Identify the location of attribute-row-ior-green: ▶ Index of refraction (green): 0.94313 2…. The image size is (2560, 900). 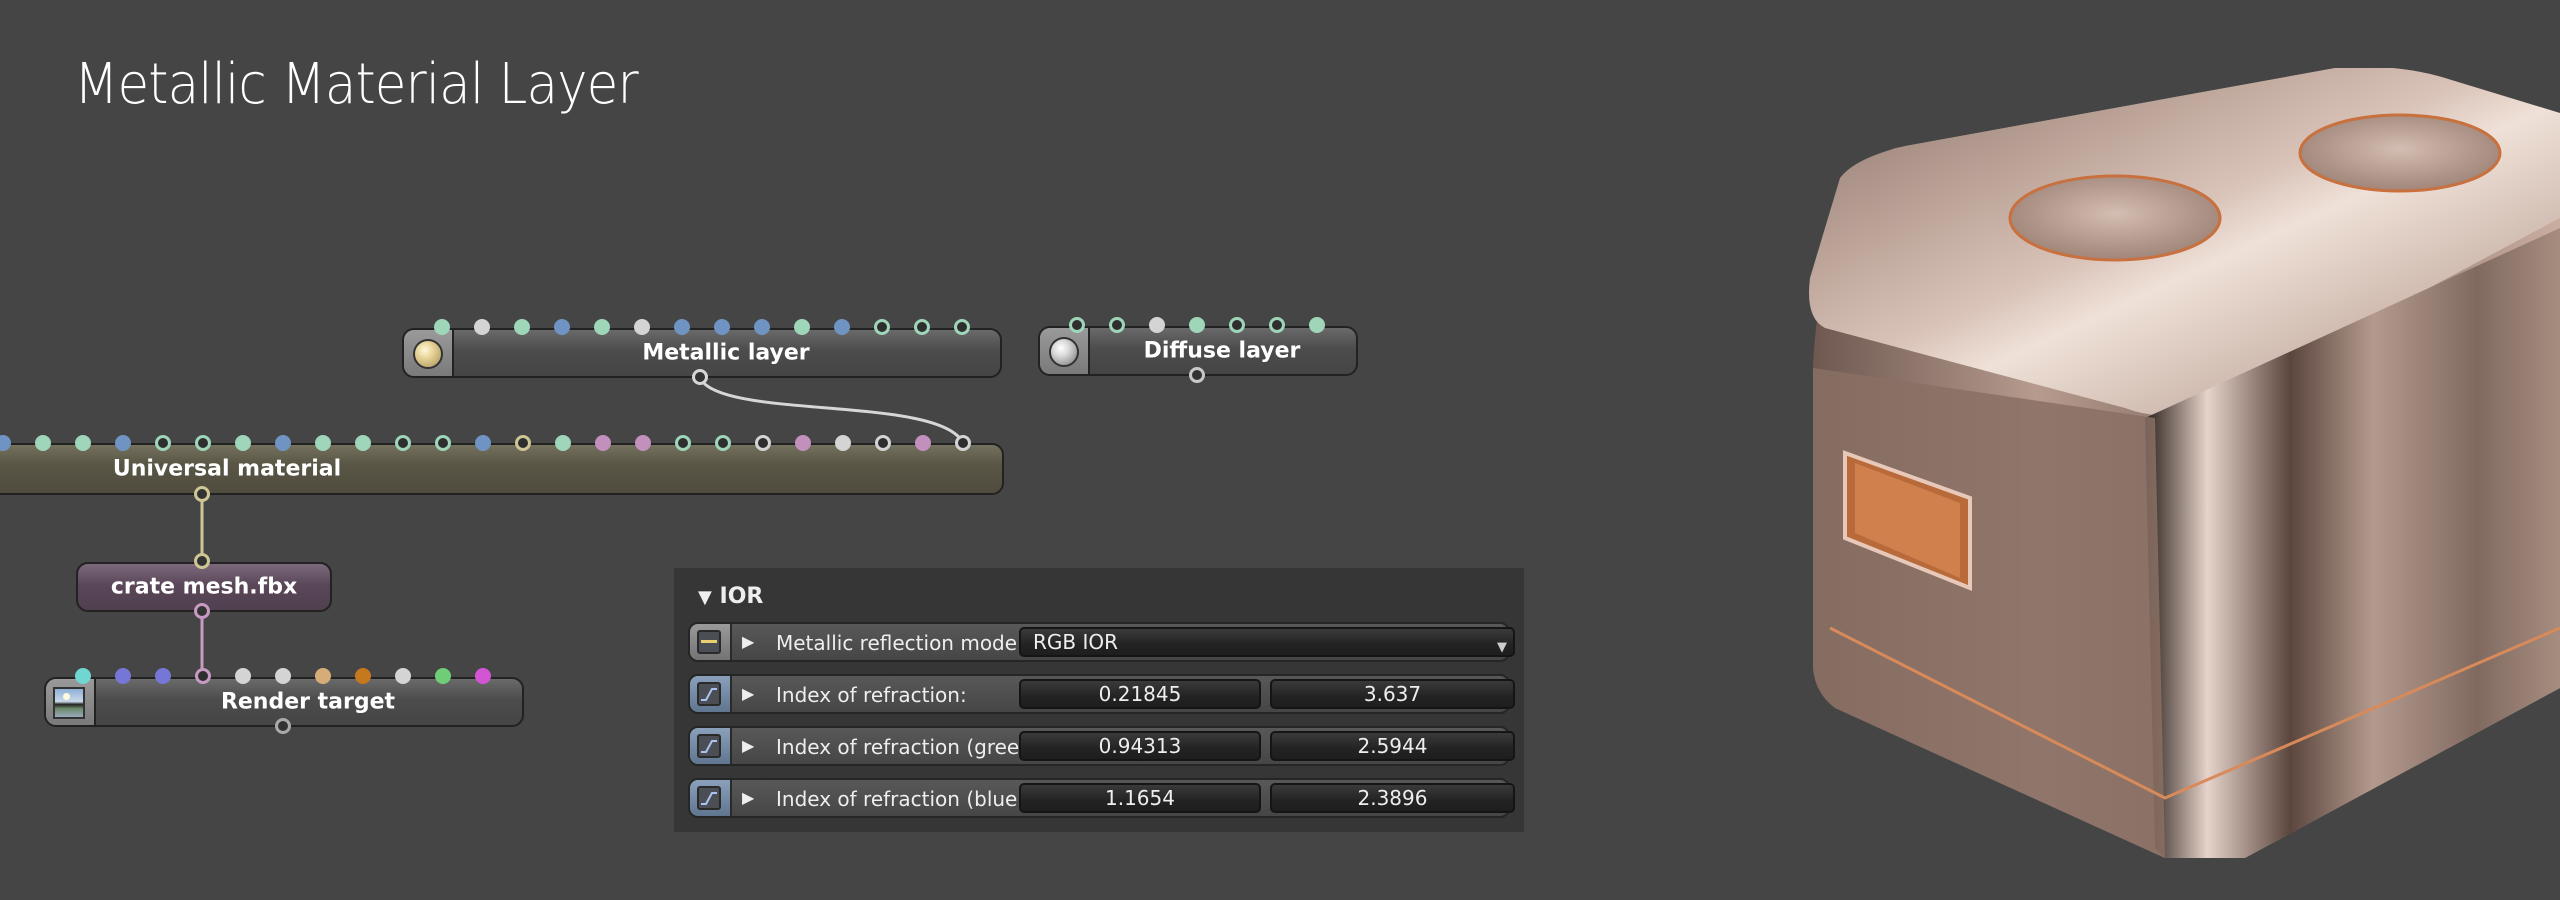
(1101, 746).